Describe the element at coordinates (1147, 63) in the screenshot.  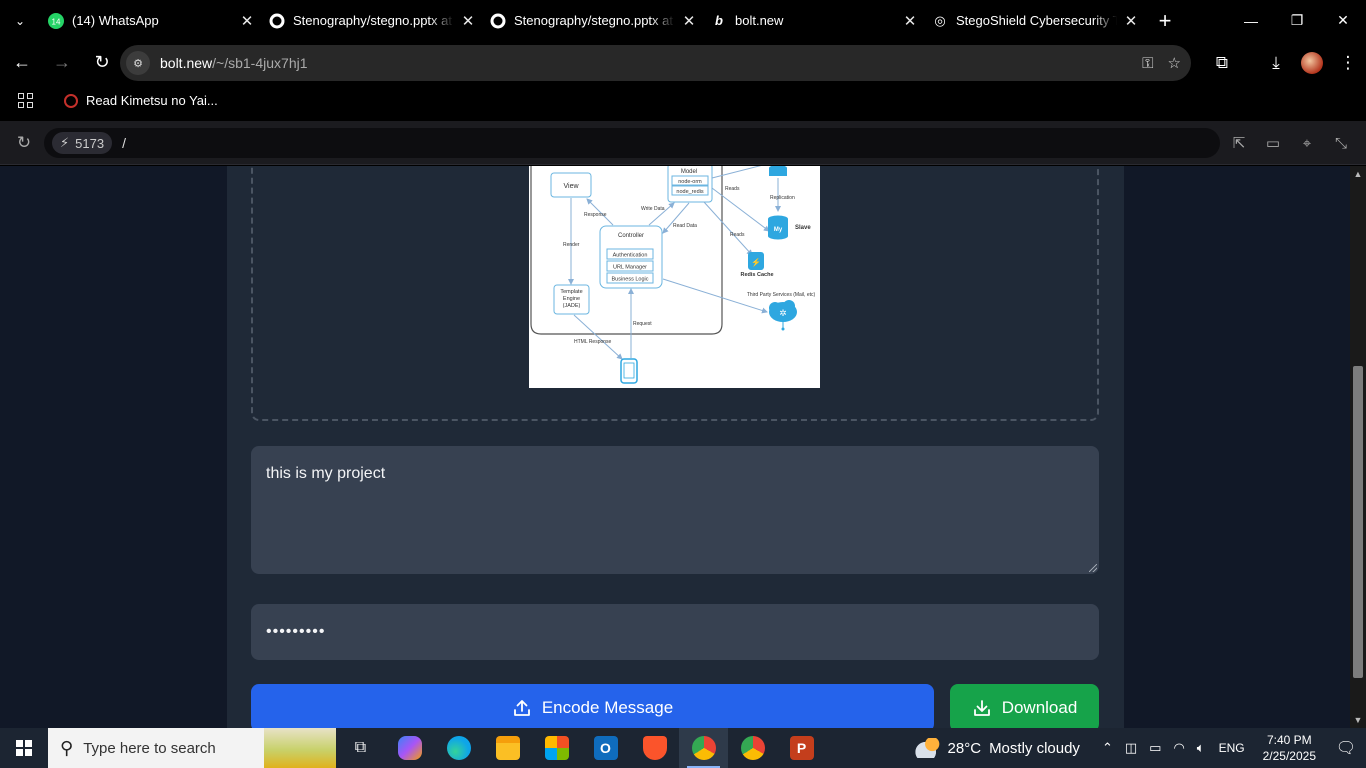
I see `password-key-icon: ⚿` at that location.